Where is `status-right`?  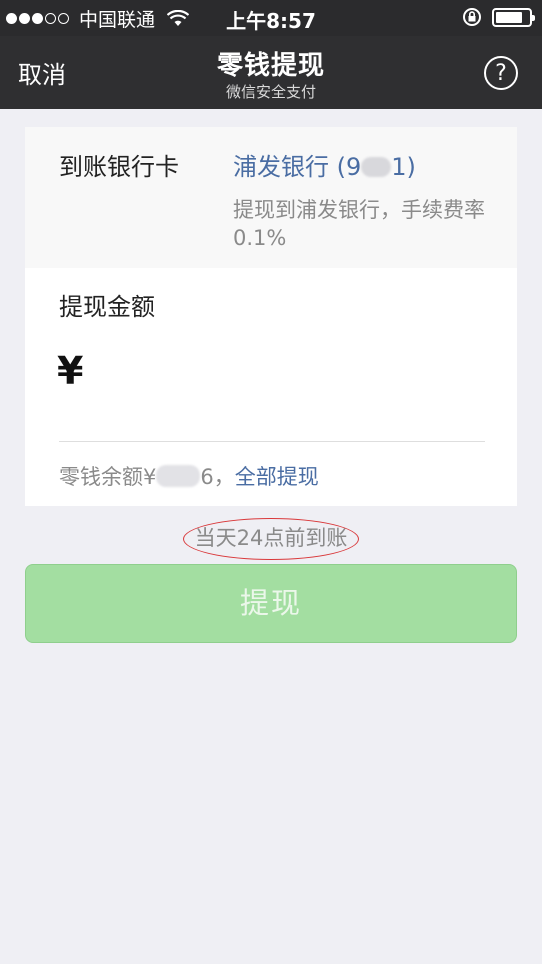 status-right is located at coordinates (498, 17).